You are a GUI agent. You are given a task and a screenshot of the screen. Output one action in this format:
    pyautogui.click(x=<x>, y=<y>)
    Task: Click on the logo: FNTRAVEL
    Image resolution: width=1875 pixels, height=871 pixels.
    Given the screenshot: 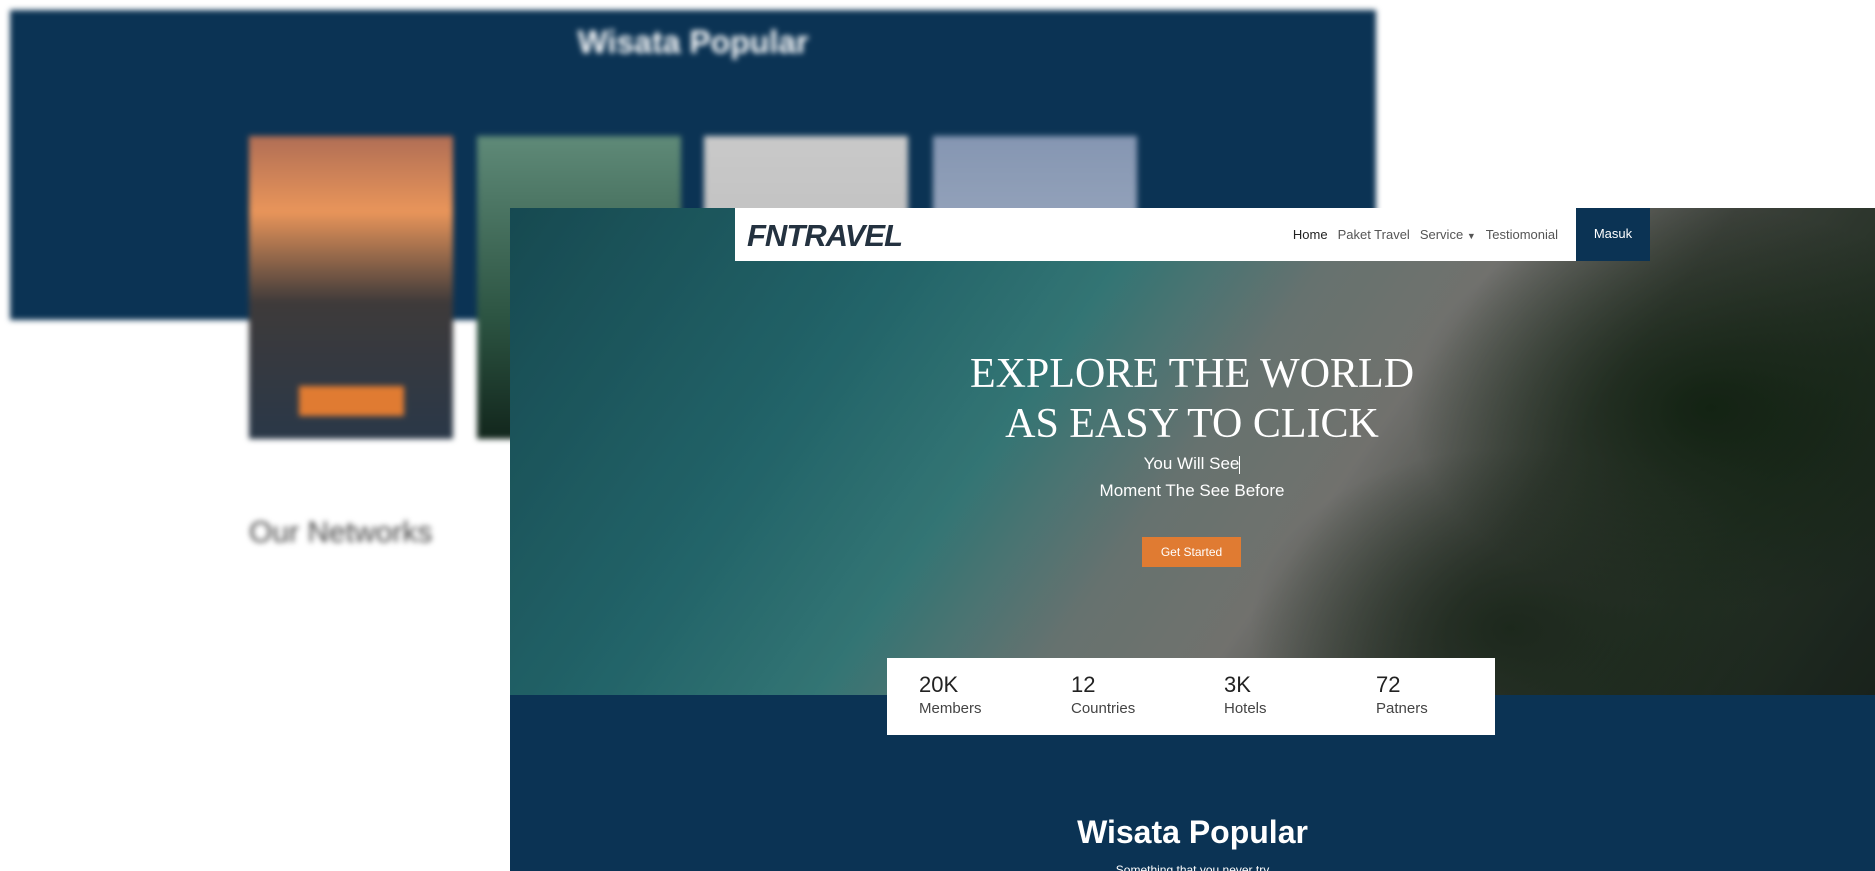 What is the action you would take?
    pyautogui.click(x=825, y=236)
    